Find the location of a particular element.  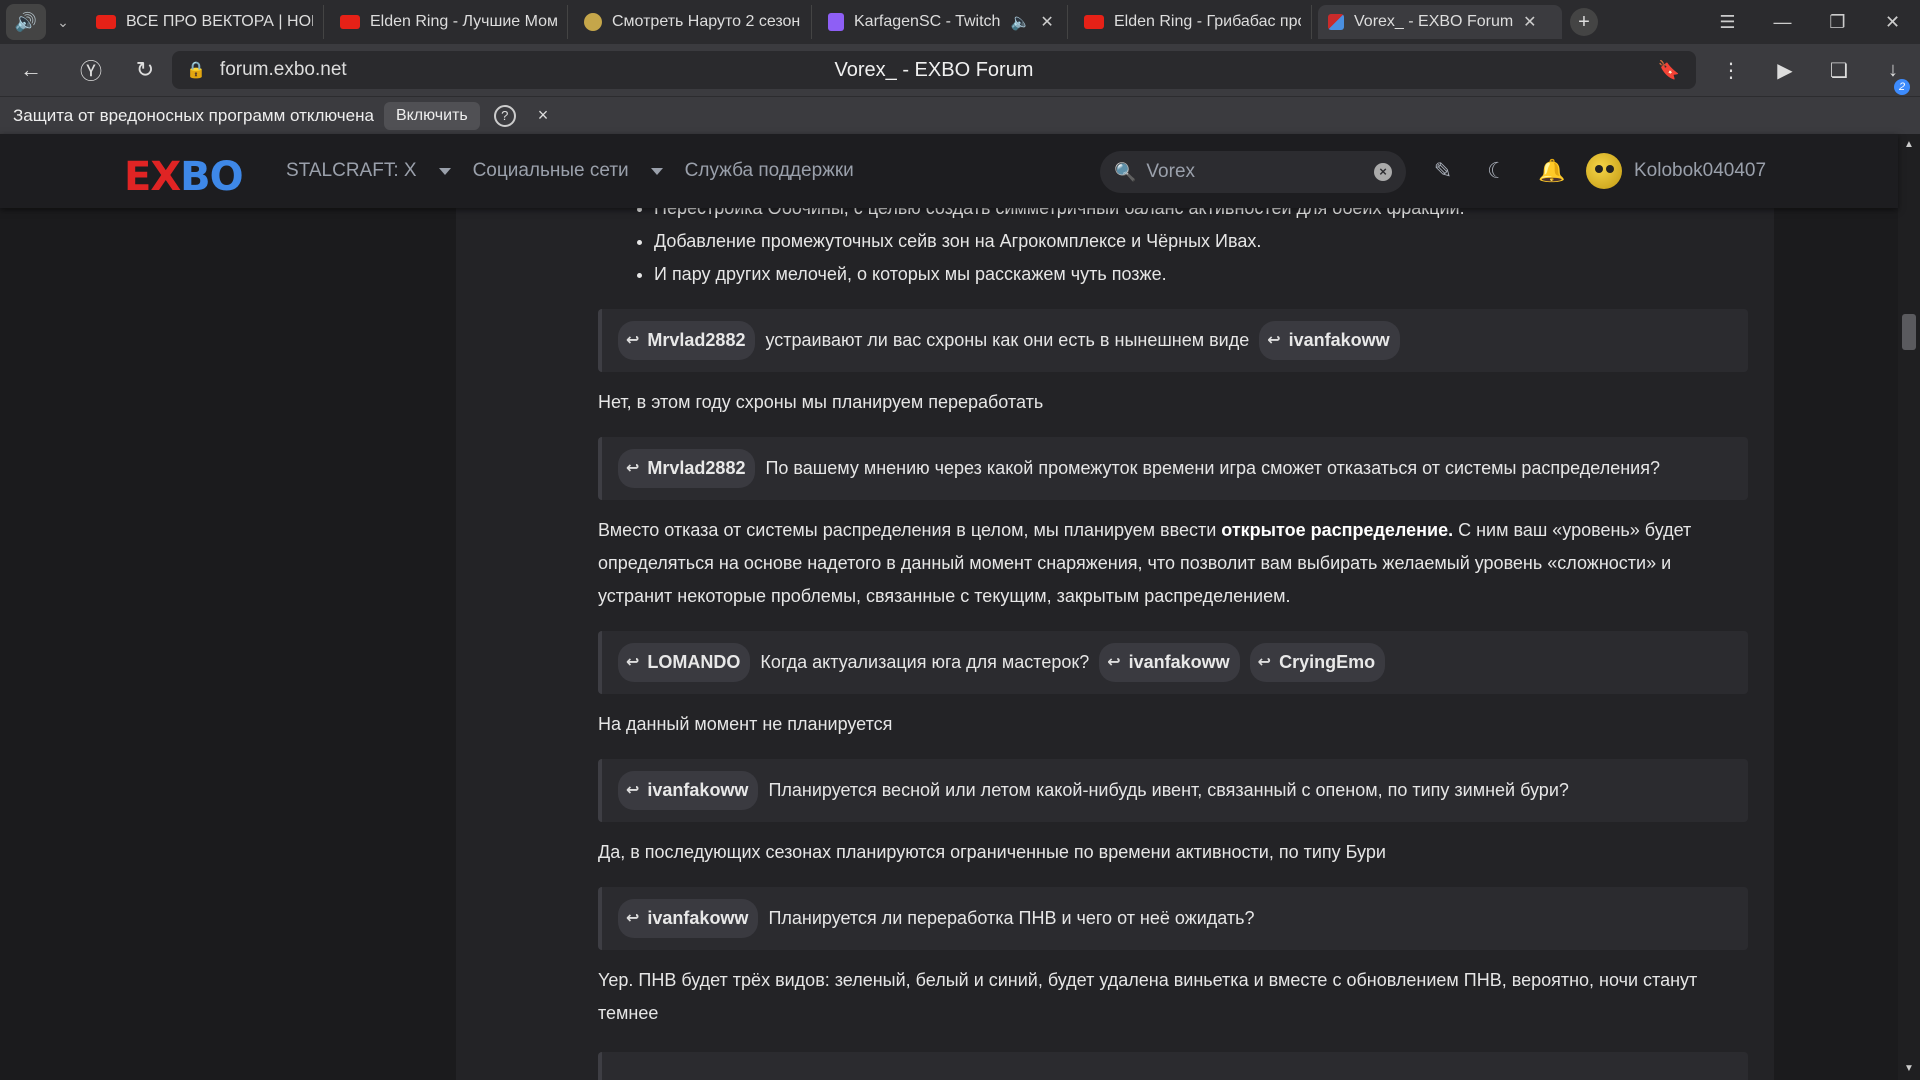

bell-icon: 🔔 is located at coordinates (1551, 171).